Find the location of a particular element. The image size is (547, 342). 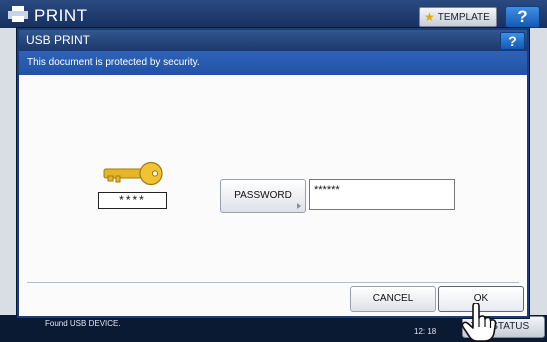

printer-icon is located at coordinates (18, 14).